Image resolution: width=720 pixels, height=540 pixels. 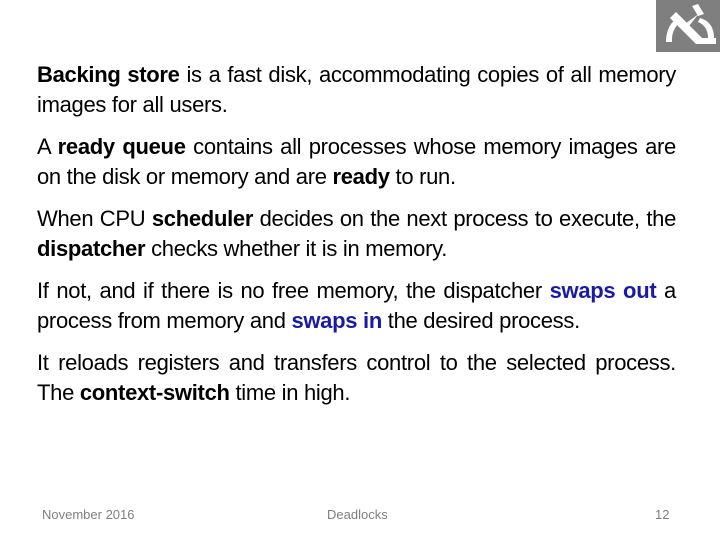 I want to click on footer-title: Deadlocks, so click(x=357, y=514).